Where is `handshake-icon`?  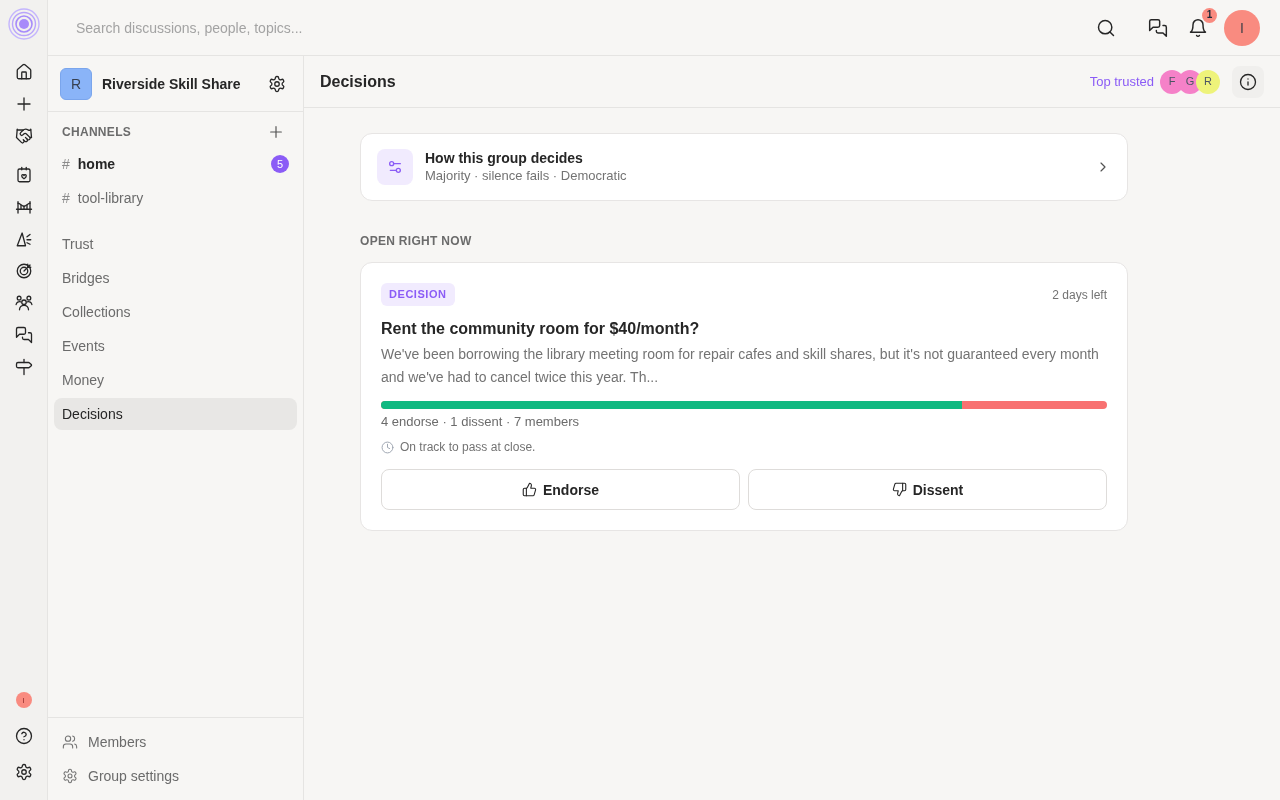 handshake-icon is located at coordinates (23, 136).